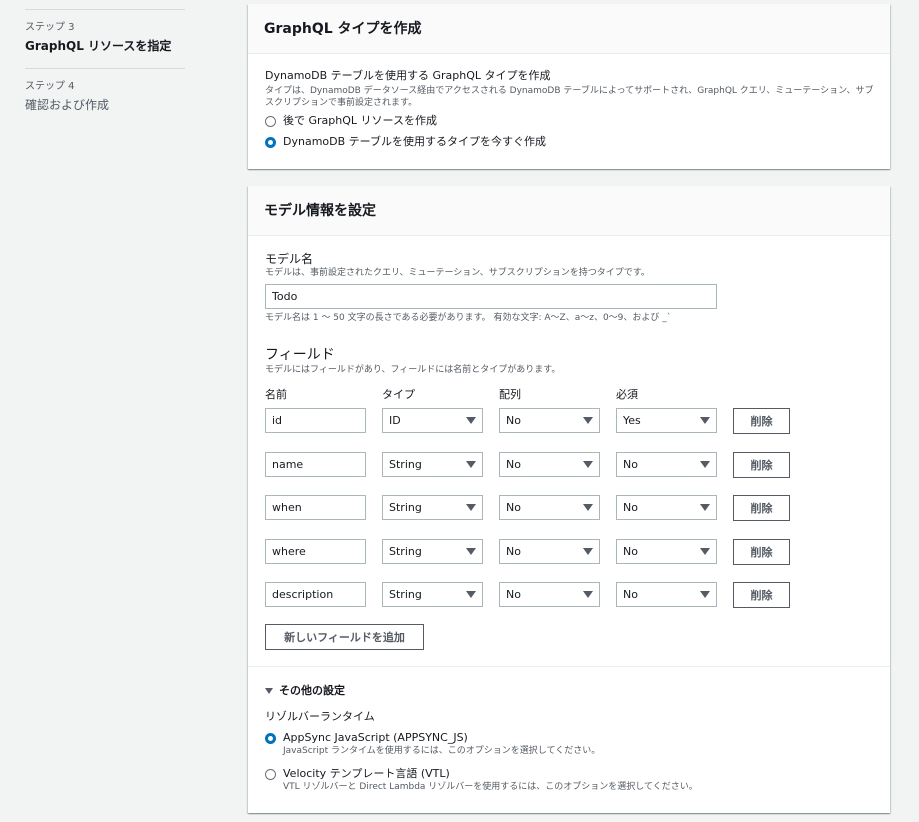 This screenshot has height=822, width=919. What do you see at coordinates (289, 259) in the screenshot?
I see `model-name-label: モデル名` at bounding box center [289, 259].